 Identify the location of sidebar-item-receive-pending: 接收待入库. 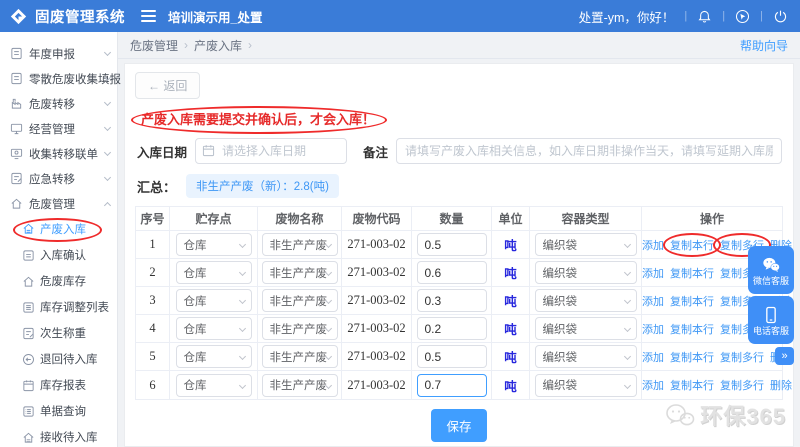
(58, 435).